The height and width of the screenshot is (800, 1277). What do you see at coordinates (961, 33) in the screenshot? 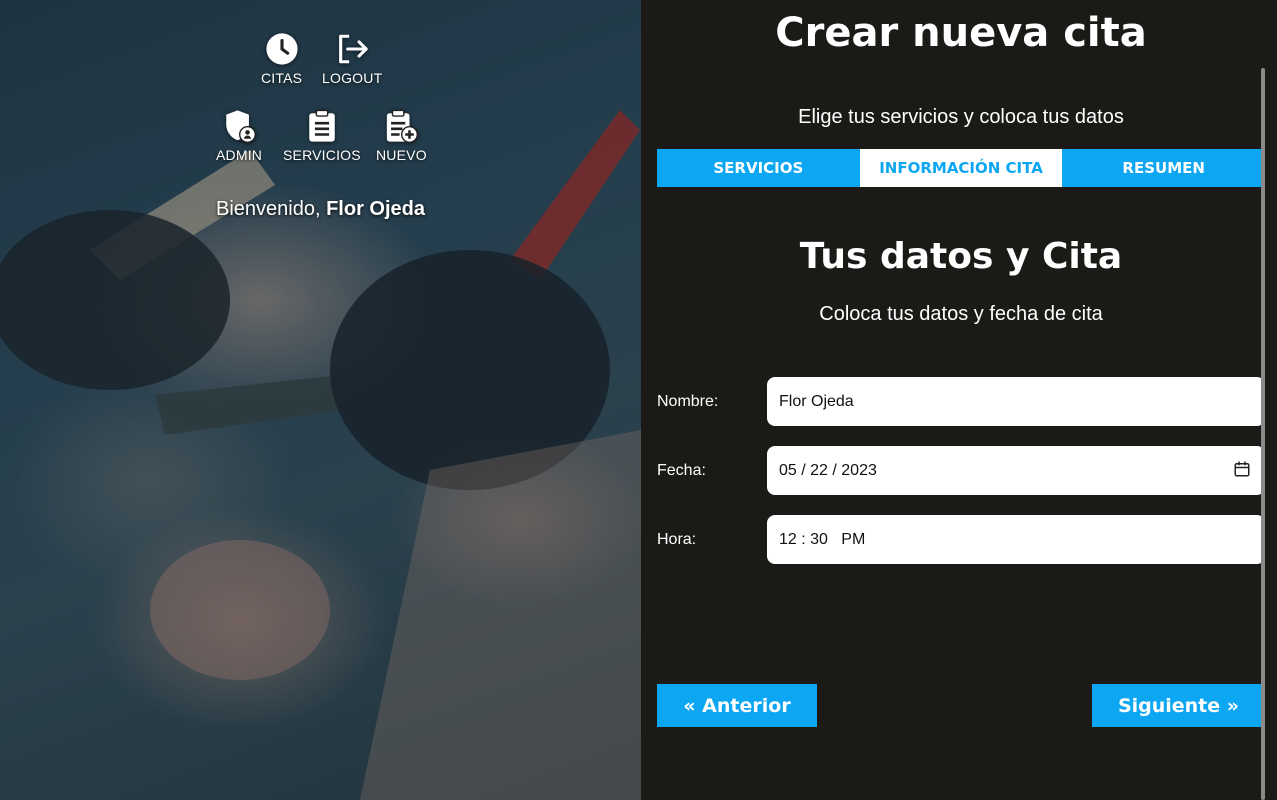
I see `page-title: Crear nueva cita` at bounding box center [961, 33].